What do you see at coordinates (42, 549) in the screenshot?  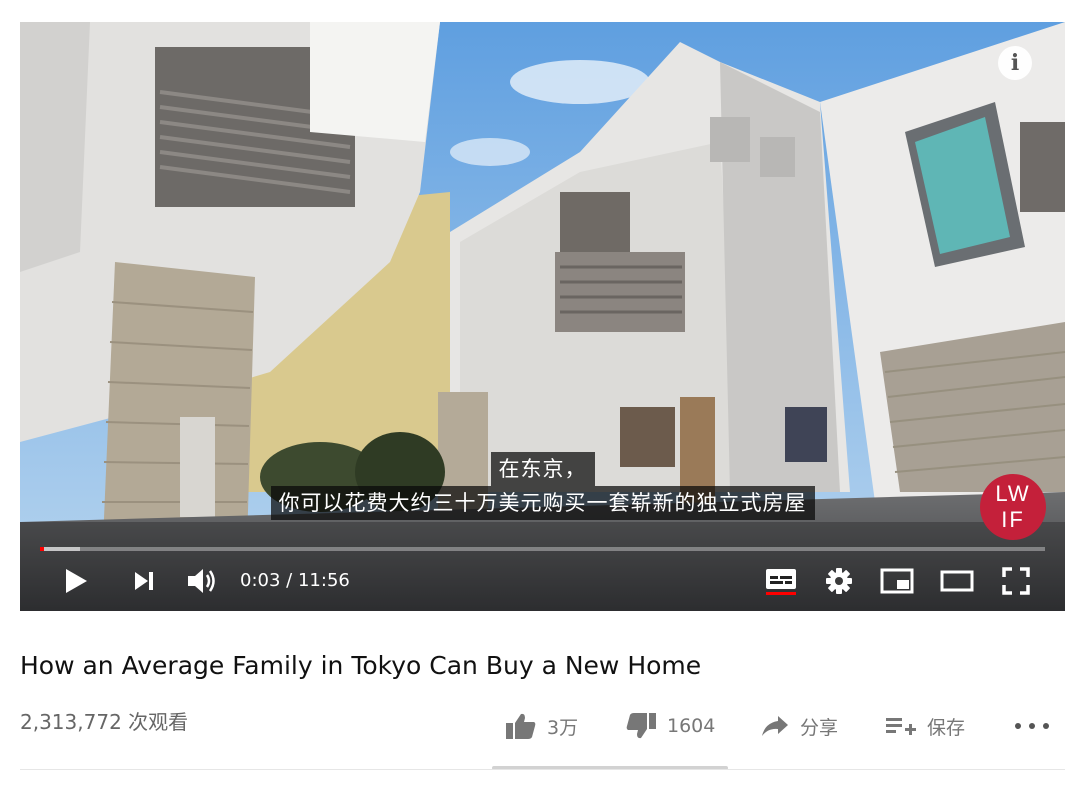 I see `progress-played` at bounding box center [42, 549].